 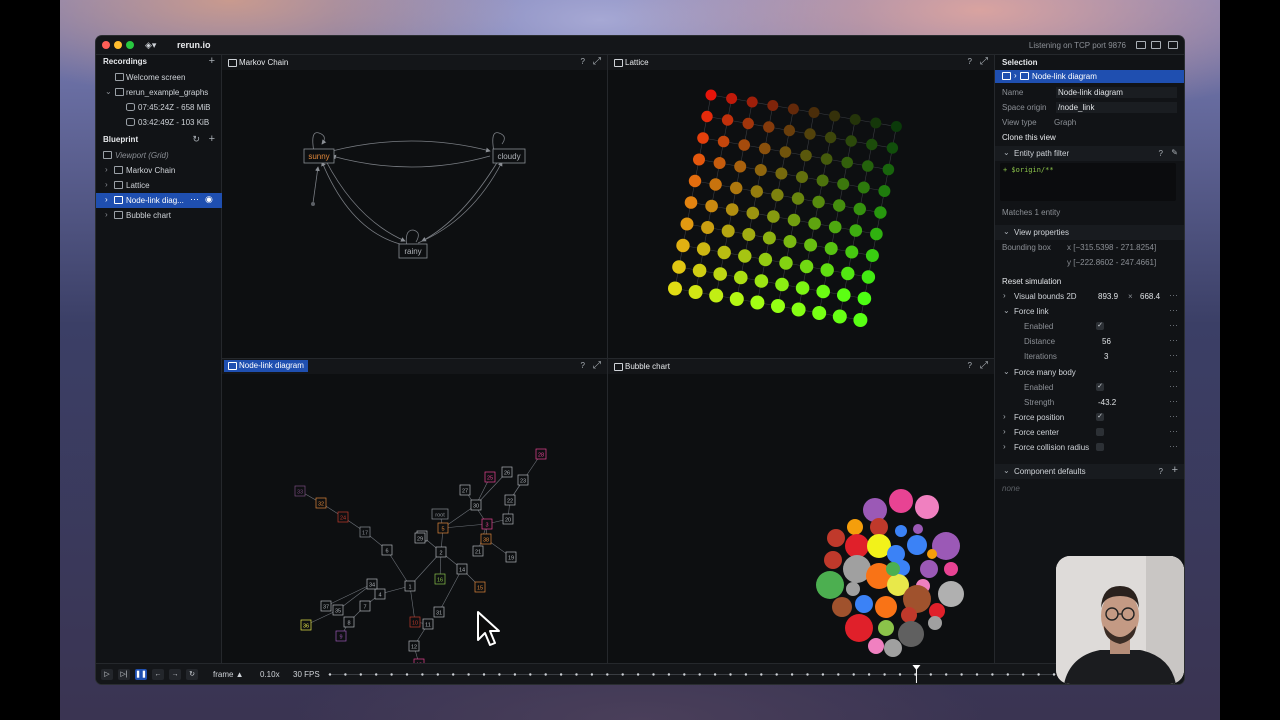 What do you see at coordinates (1088, 182) in the screenshot?
I see `entity-filter-editor: + $origin/**` at bounding box center [1088, 182].